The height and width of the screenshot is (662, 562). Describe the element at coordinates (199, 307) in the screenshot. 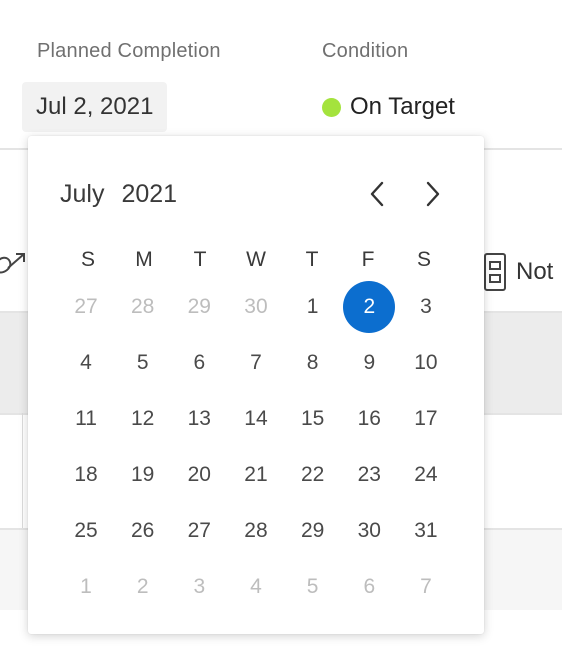

I see `calendar-day-outside-month: 29` at that location.